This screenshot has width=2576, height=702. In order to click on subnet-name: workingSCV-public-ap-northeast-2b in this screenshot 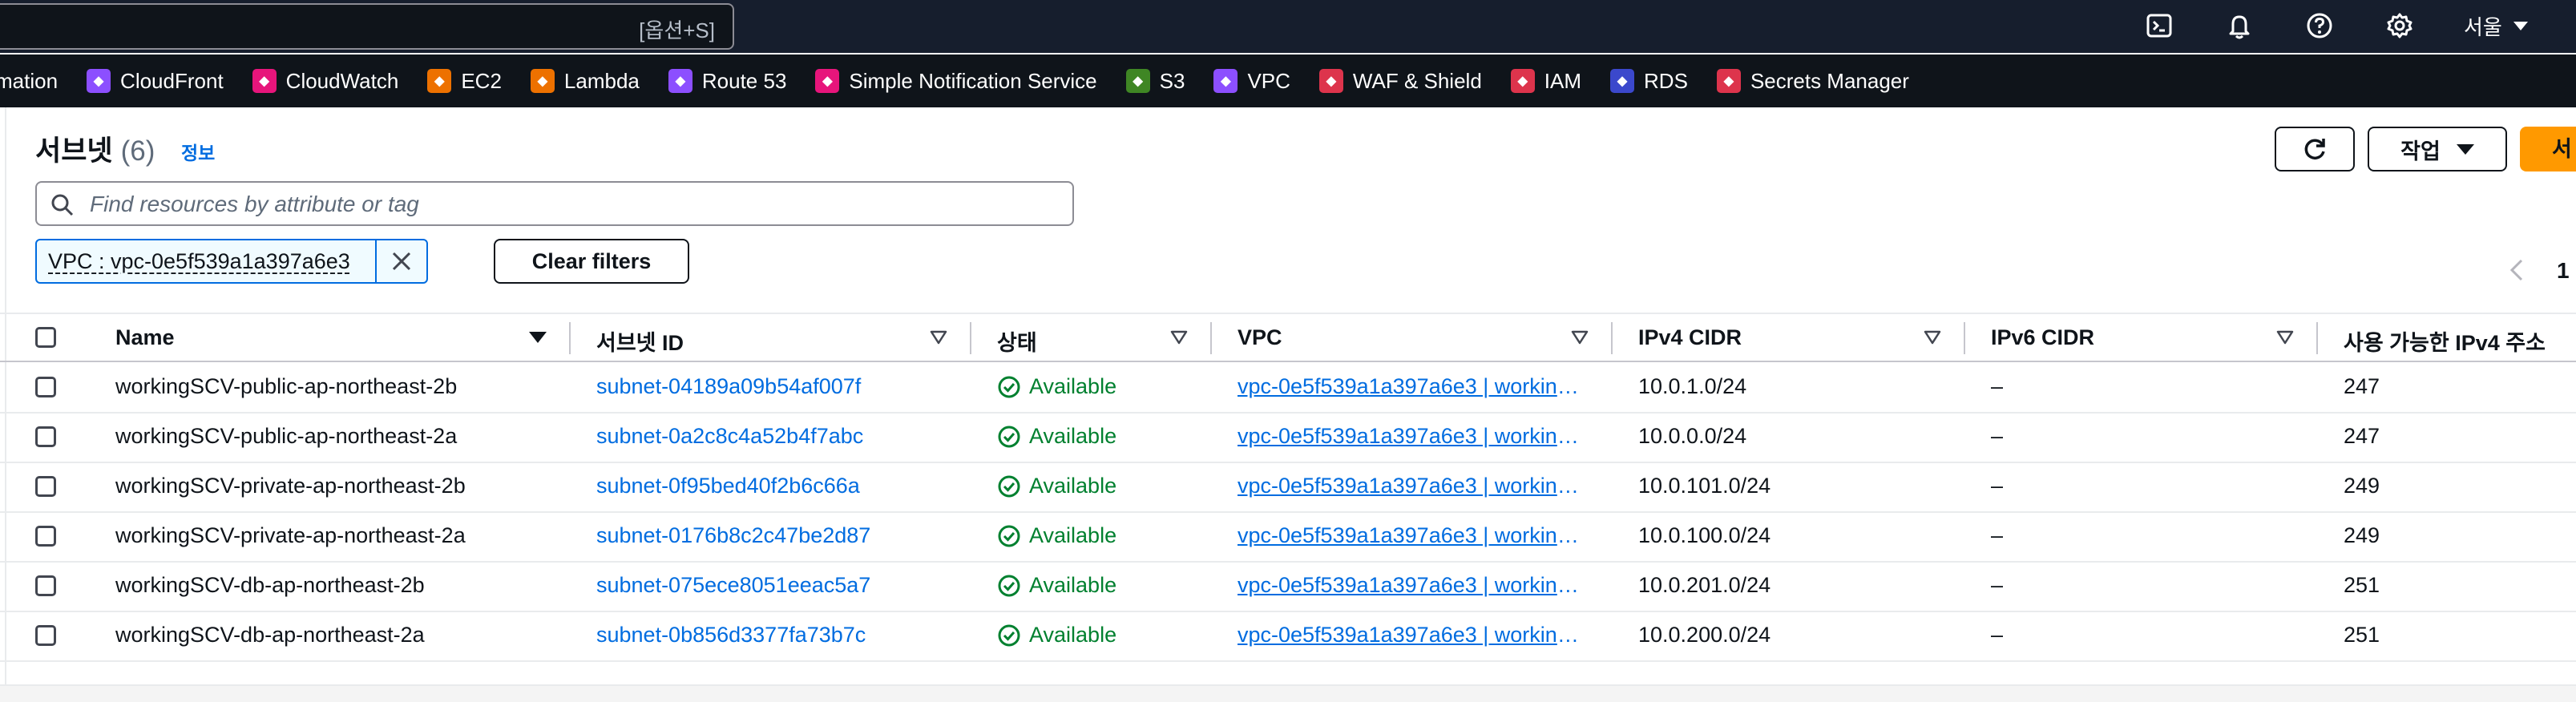, I will do `click(287, 386)`.